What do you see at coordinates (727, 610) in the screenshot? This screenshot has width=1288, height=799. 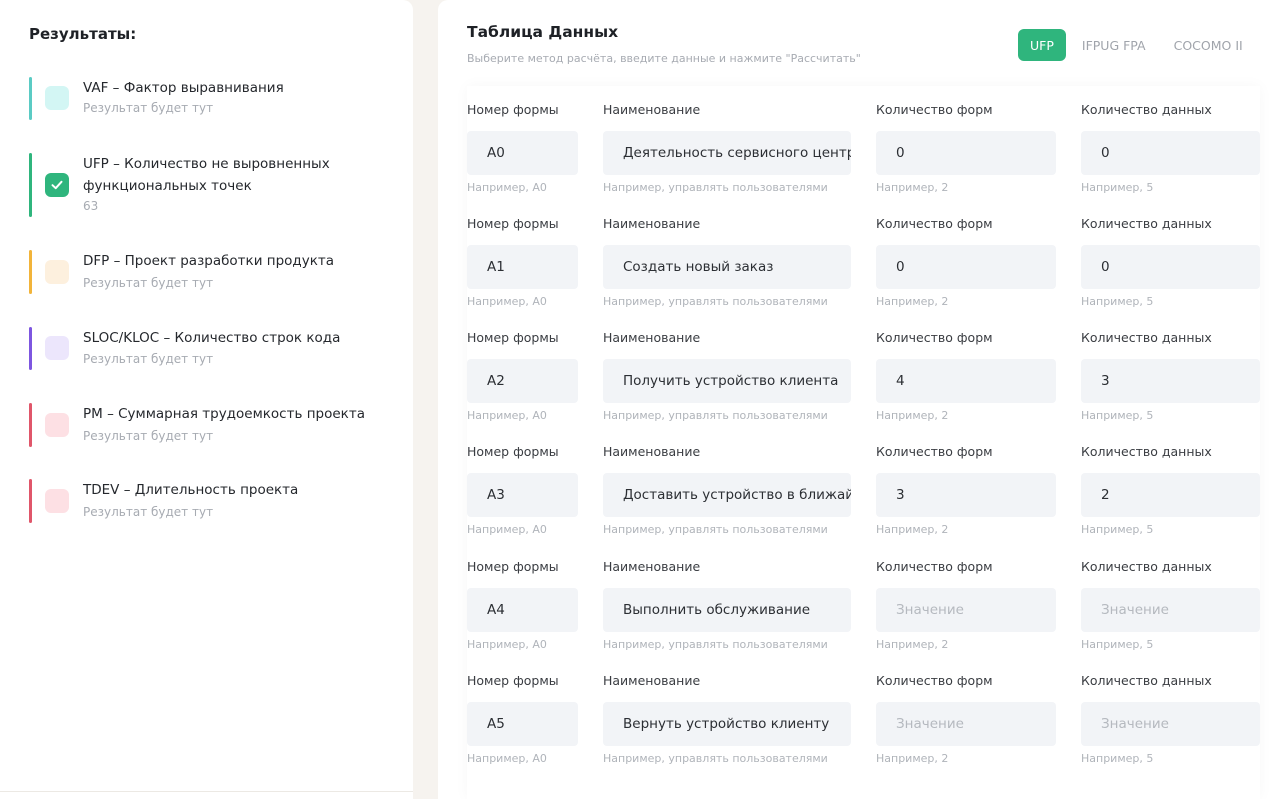 I see `name-input: Выполнить обслуживание` at bounding box center [727, 610].